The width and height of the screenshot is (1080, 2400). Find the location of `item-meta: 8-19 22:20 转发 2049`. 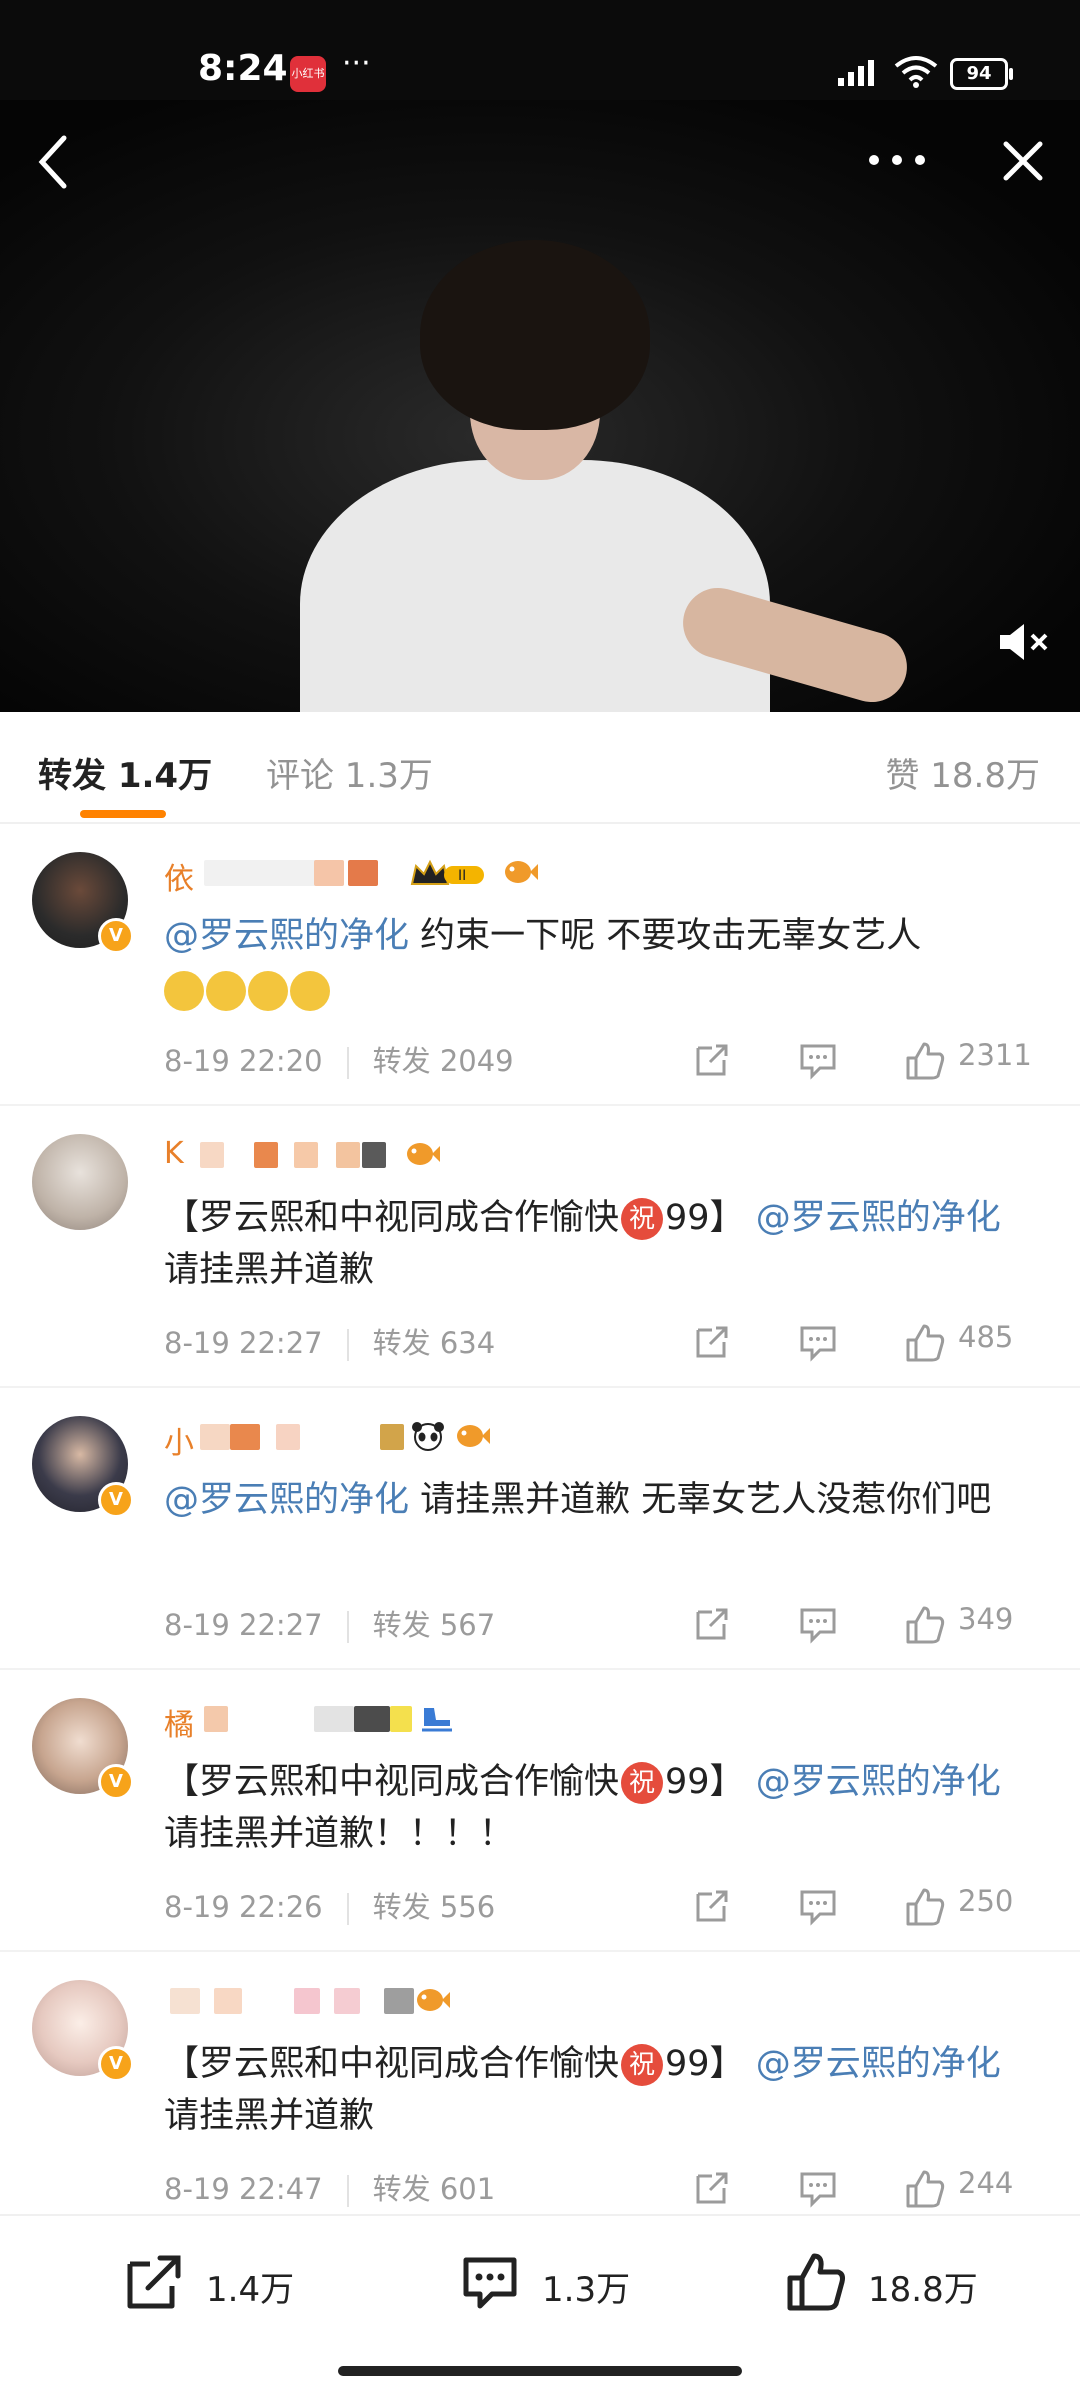

item-meta: 8-19 22:20 转发 2049 is located at coordinates (339, 1059).